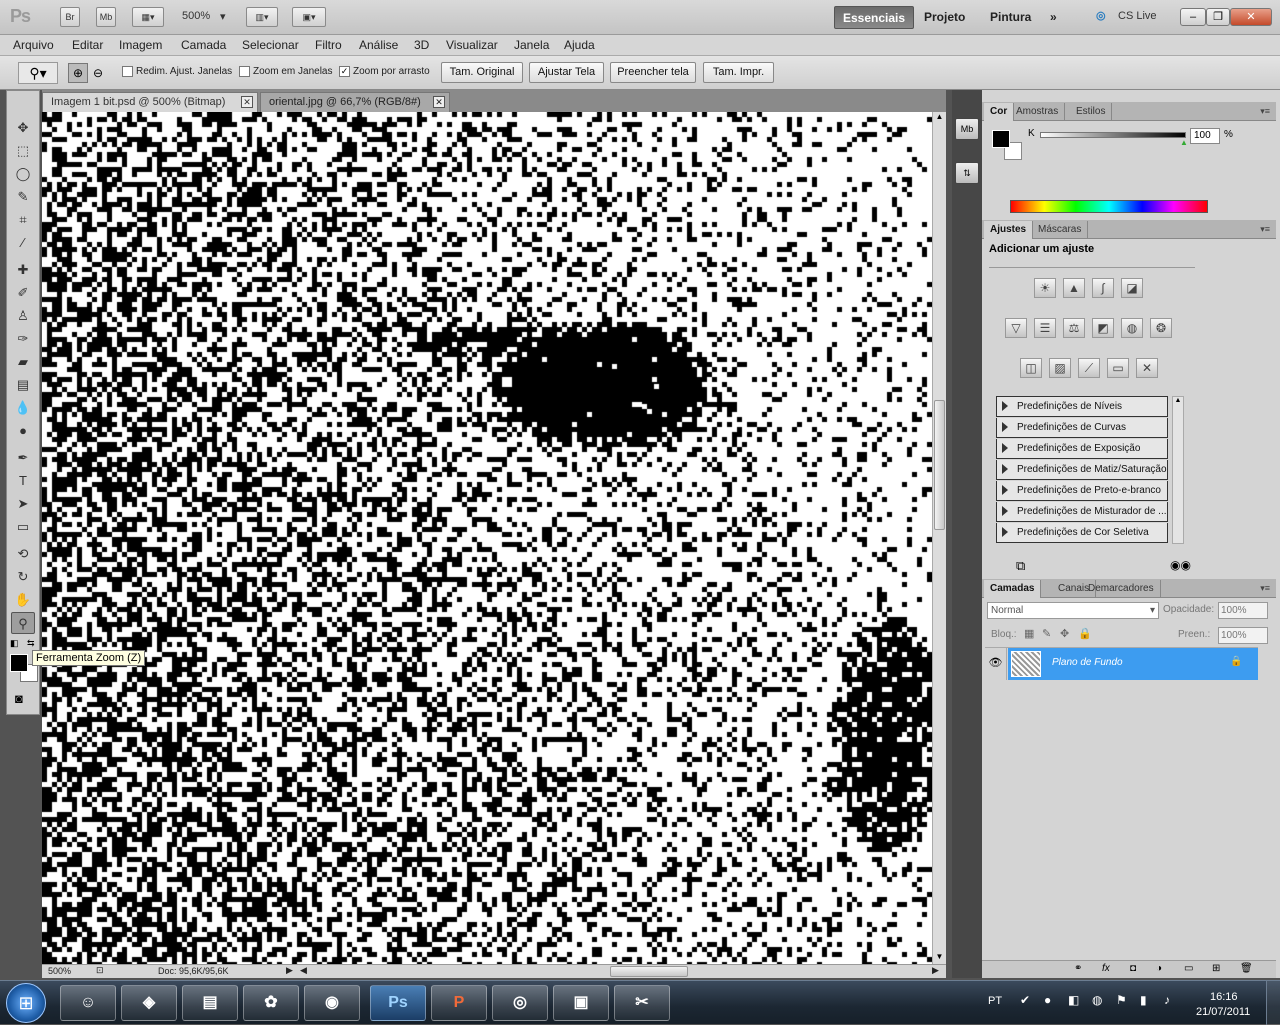  I want to click on clip-to-layer-icon: ⧉, so click(1020, 566).